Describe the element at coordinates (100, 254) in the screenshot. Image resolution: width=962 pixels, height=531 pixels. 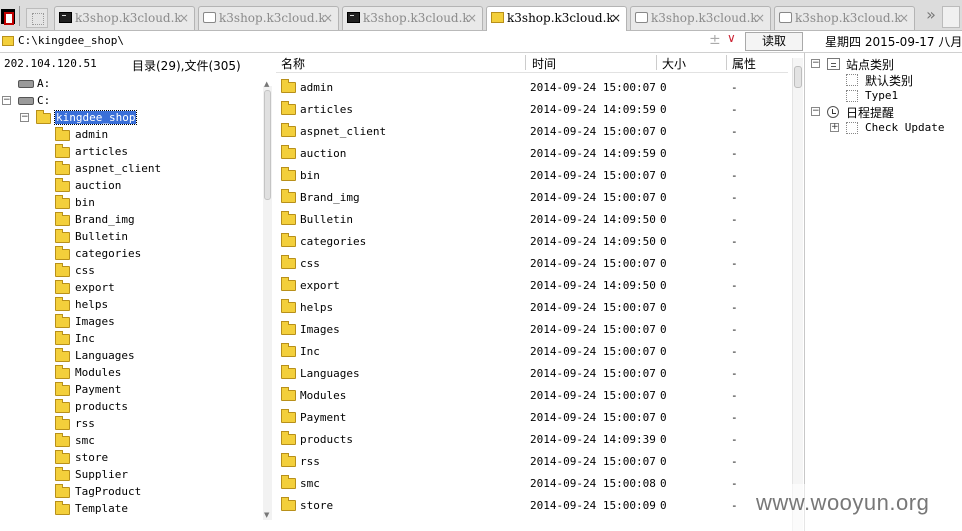
I see `tree-folder-item: categories` at that location.